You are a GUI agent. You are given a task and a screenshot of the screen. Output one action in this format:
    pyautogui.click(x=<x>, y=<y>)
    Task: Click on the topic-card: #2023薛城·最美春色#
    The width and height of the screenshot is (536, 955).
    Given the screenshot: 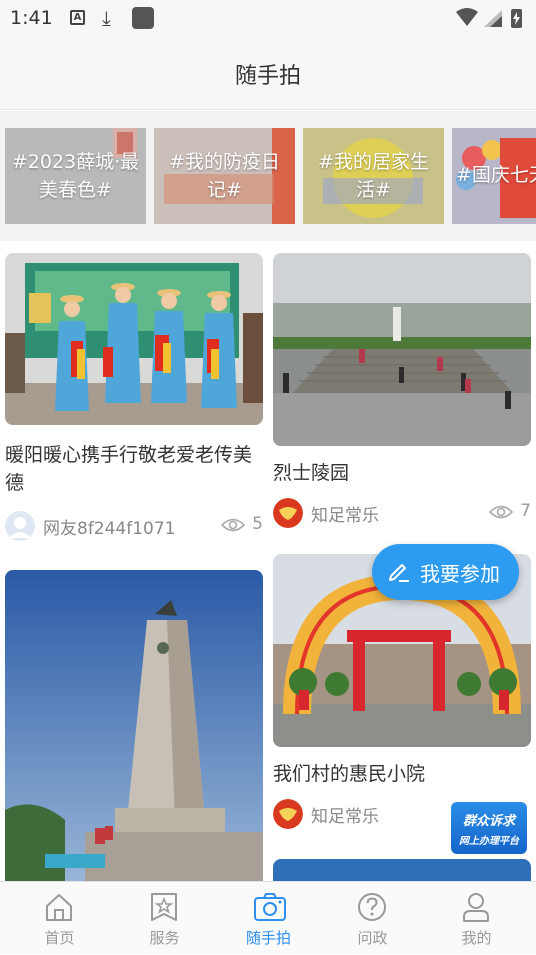 What is the action you would take?
    pyautogui.click(x=75, y=176)
    